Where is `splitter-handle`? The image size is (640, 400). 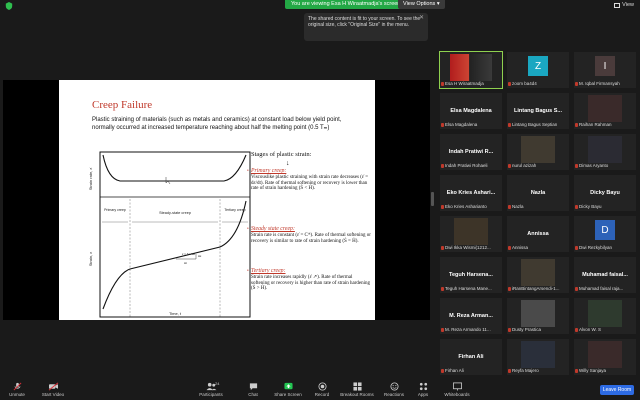 splitter-handle is located at coordinates (432, 199).